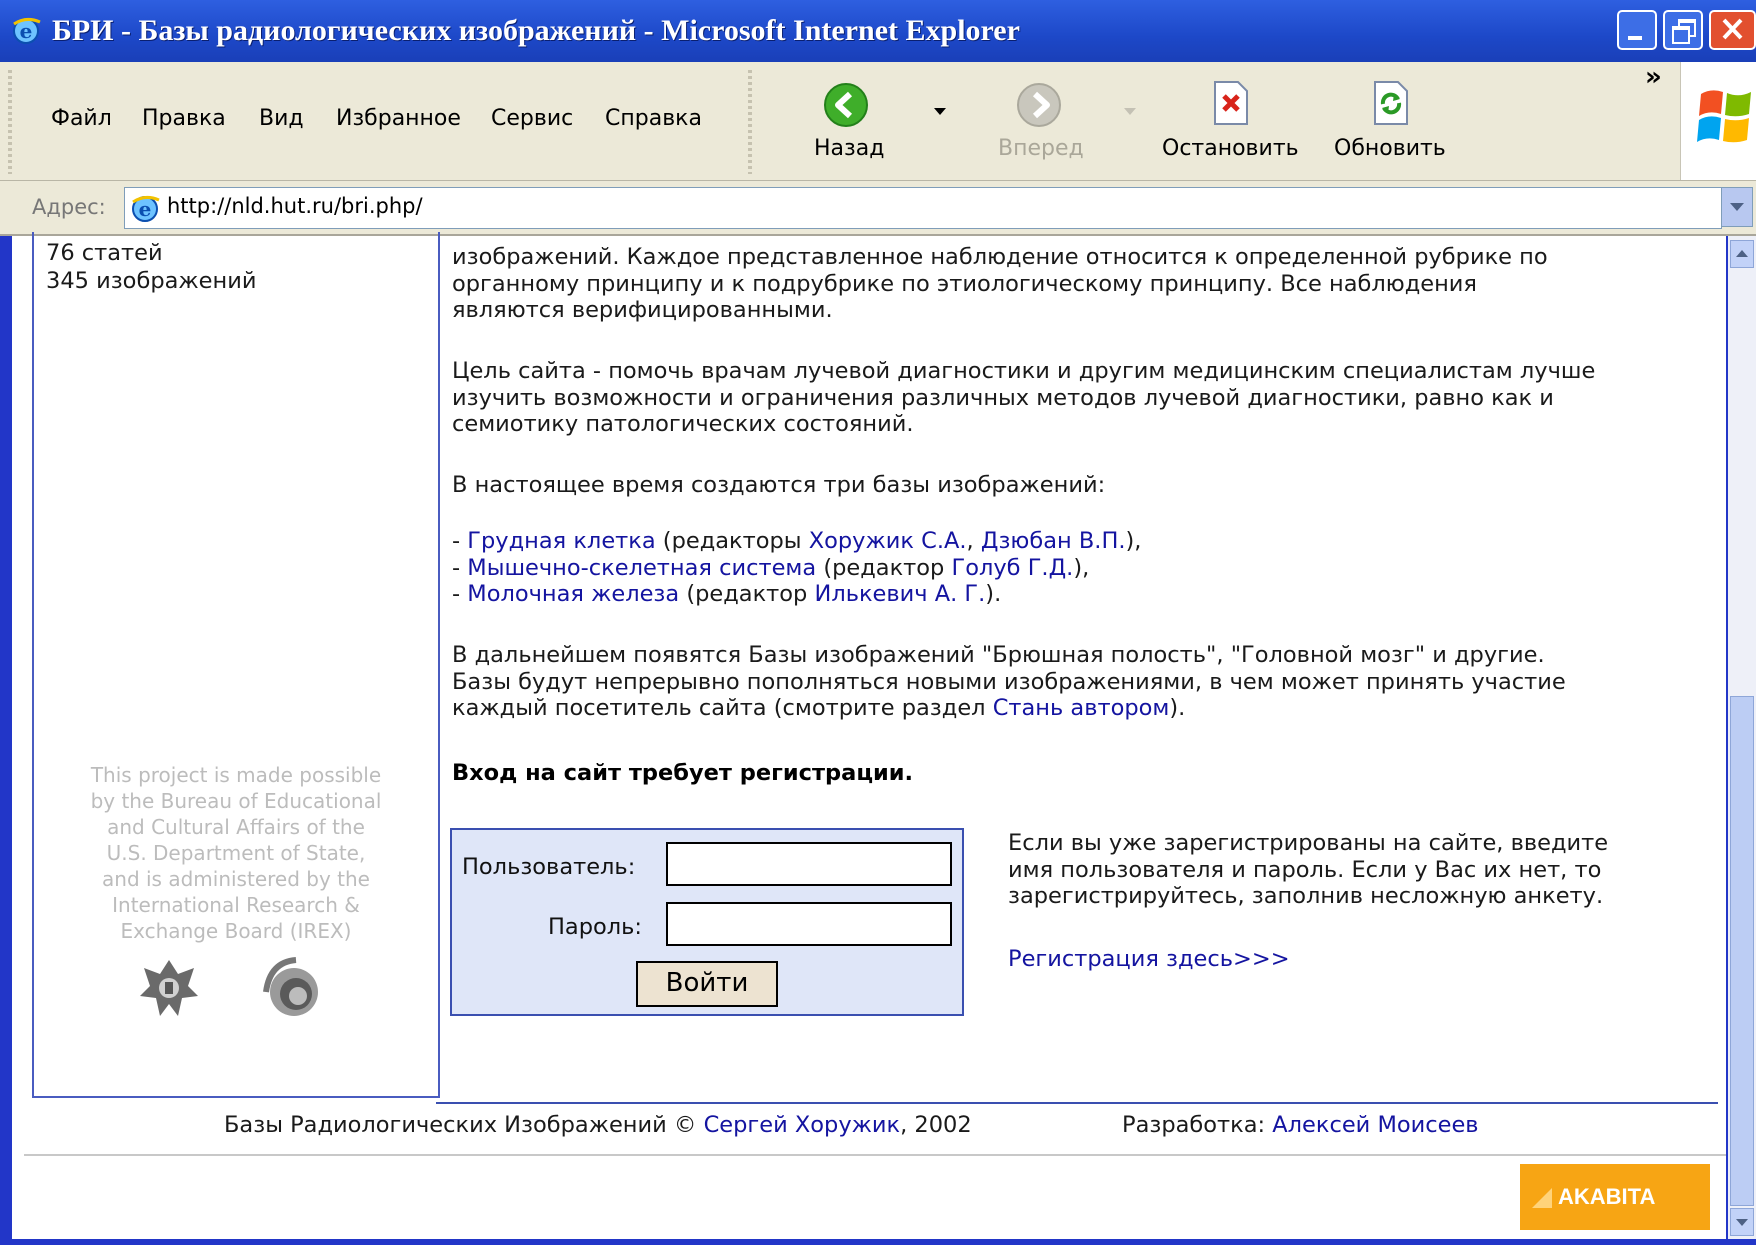 Image resolution: width=1756 pixels, height=1245 pixels. What do you see at coordinates (1391, 103) in the screenshot?
I see `refresh-icon` at bounding box center [1391, 103].